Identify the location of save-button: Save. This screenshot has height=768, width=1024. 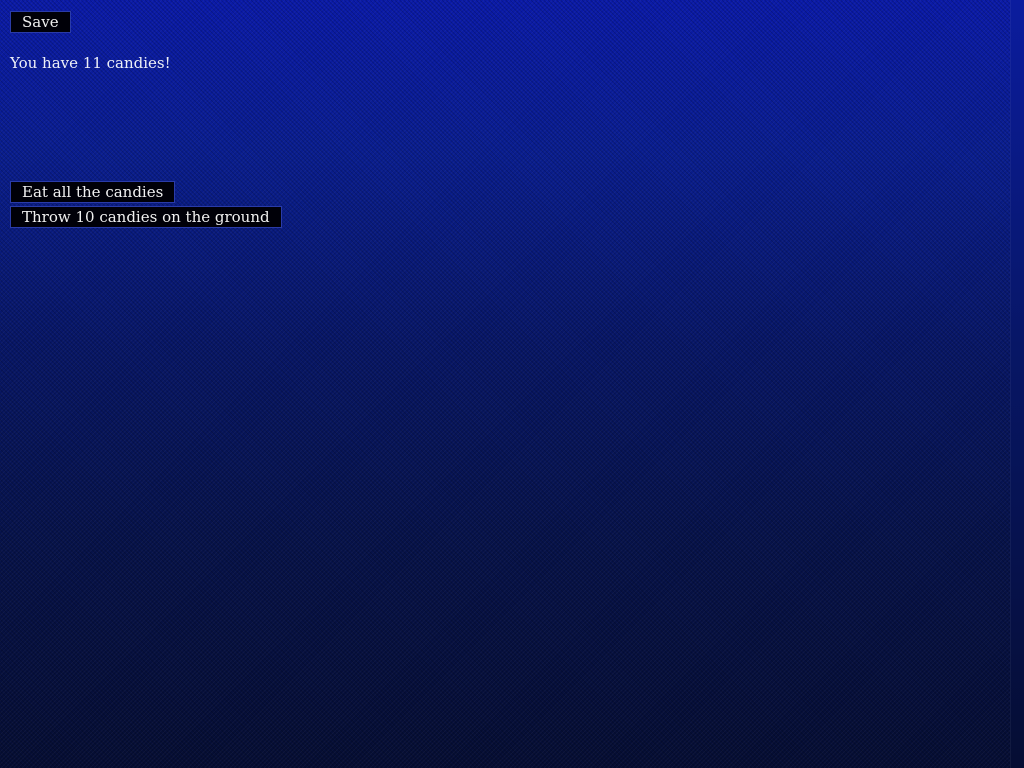
(40, 22).